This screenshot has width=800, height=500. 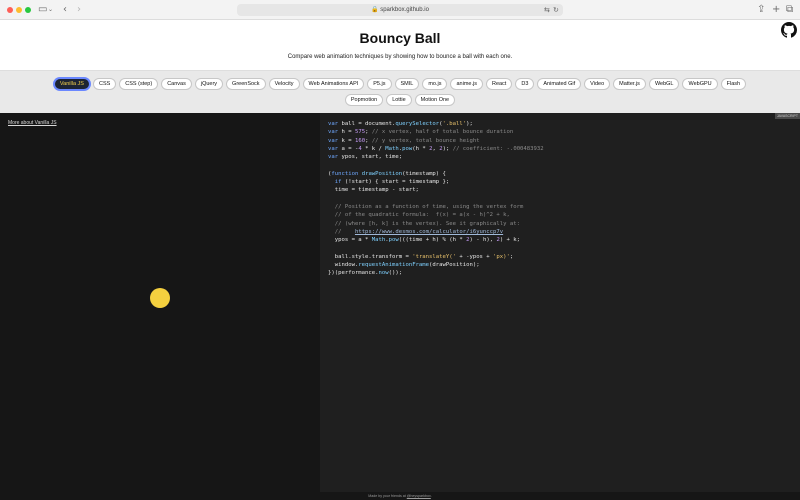 What do you see at coordinates (79, 10) in the screenshot?
I see `chevron-right-icon: ›` at bounding box center [79, 10].